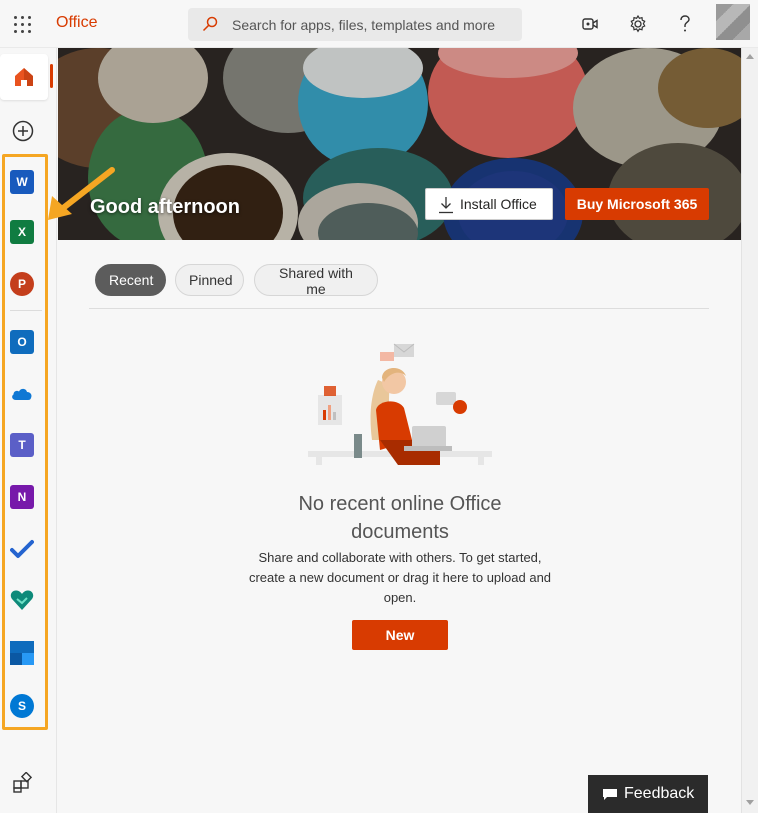 The height and width of the screenshot is (813, 758). I want to click on word-icon: W, so click(22, 182).